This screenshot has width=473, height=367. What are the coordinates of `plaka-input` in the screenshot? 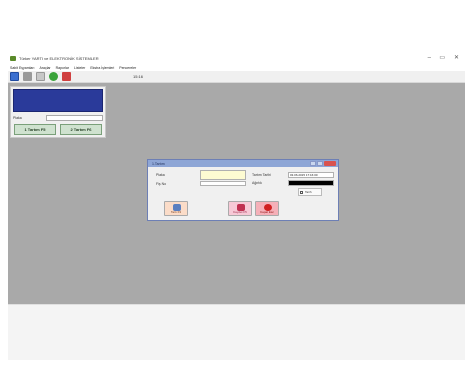 It's located at (74, 118).